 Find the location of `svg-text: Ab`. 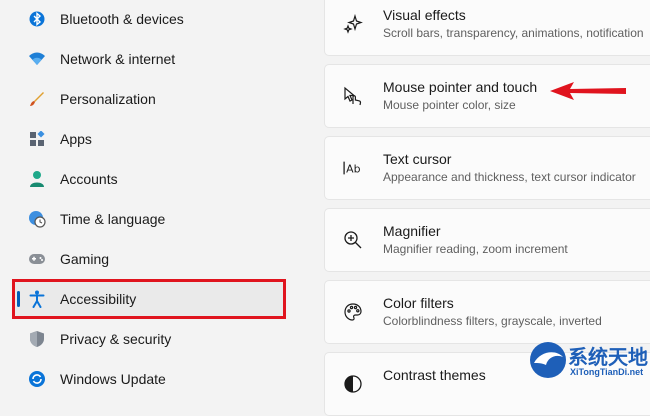

svg-text: Ab is located at coordinates (353, 169).